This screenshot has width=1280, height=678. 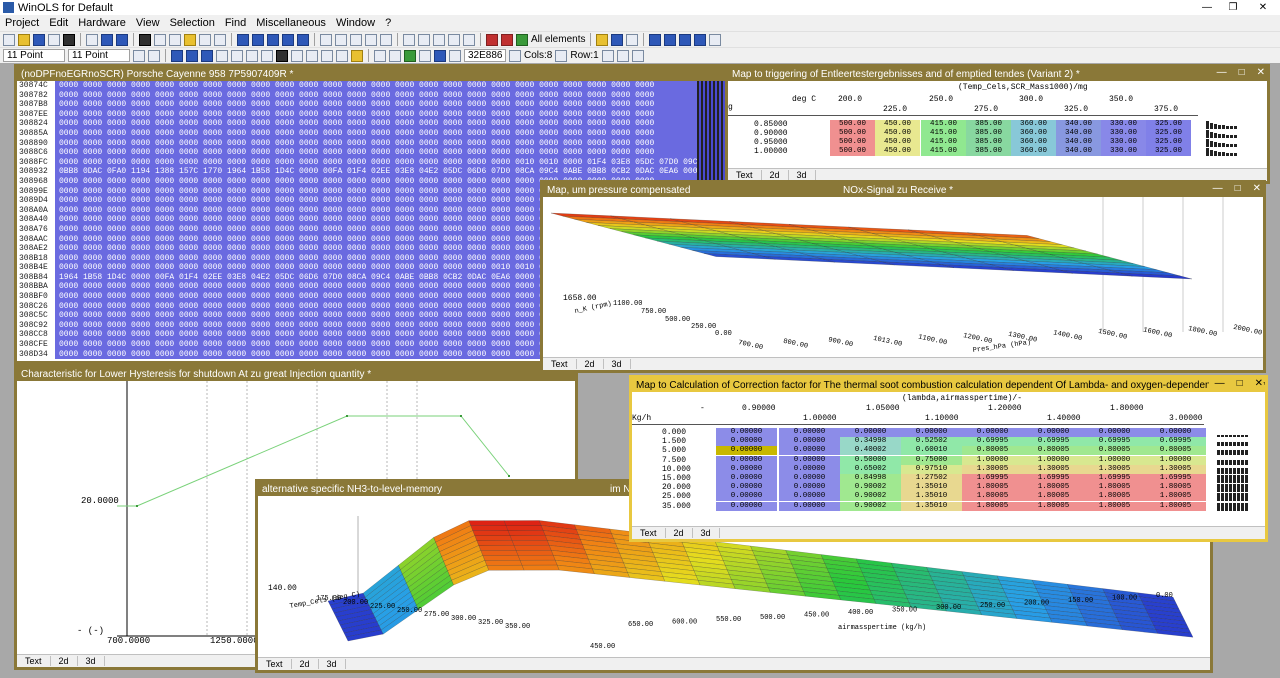 What do you see at coordinates (870, 442) in the screenshot?
I see `correction-cell: 0.34998` at bounding box center [870, 442].